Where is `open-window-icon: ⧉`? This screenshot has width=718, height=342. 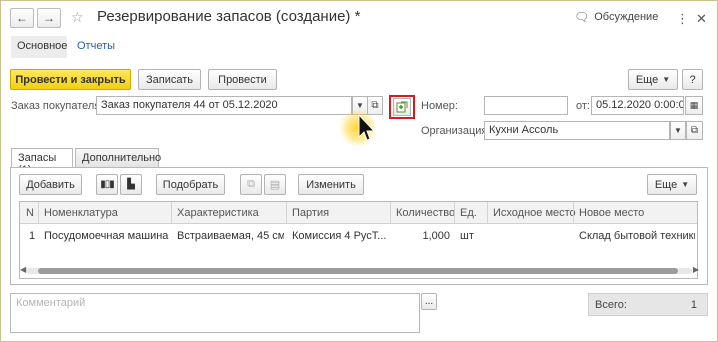
open-window-icon: ⧉ is located at coordinates (694, 130).